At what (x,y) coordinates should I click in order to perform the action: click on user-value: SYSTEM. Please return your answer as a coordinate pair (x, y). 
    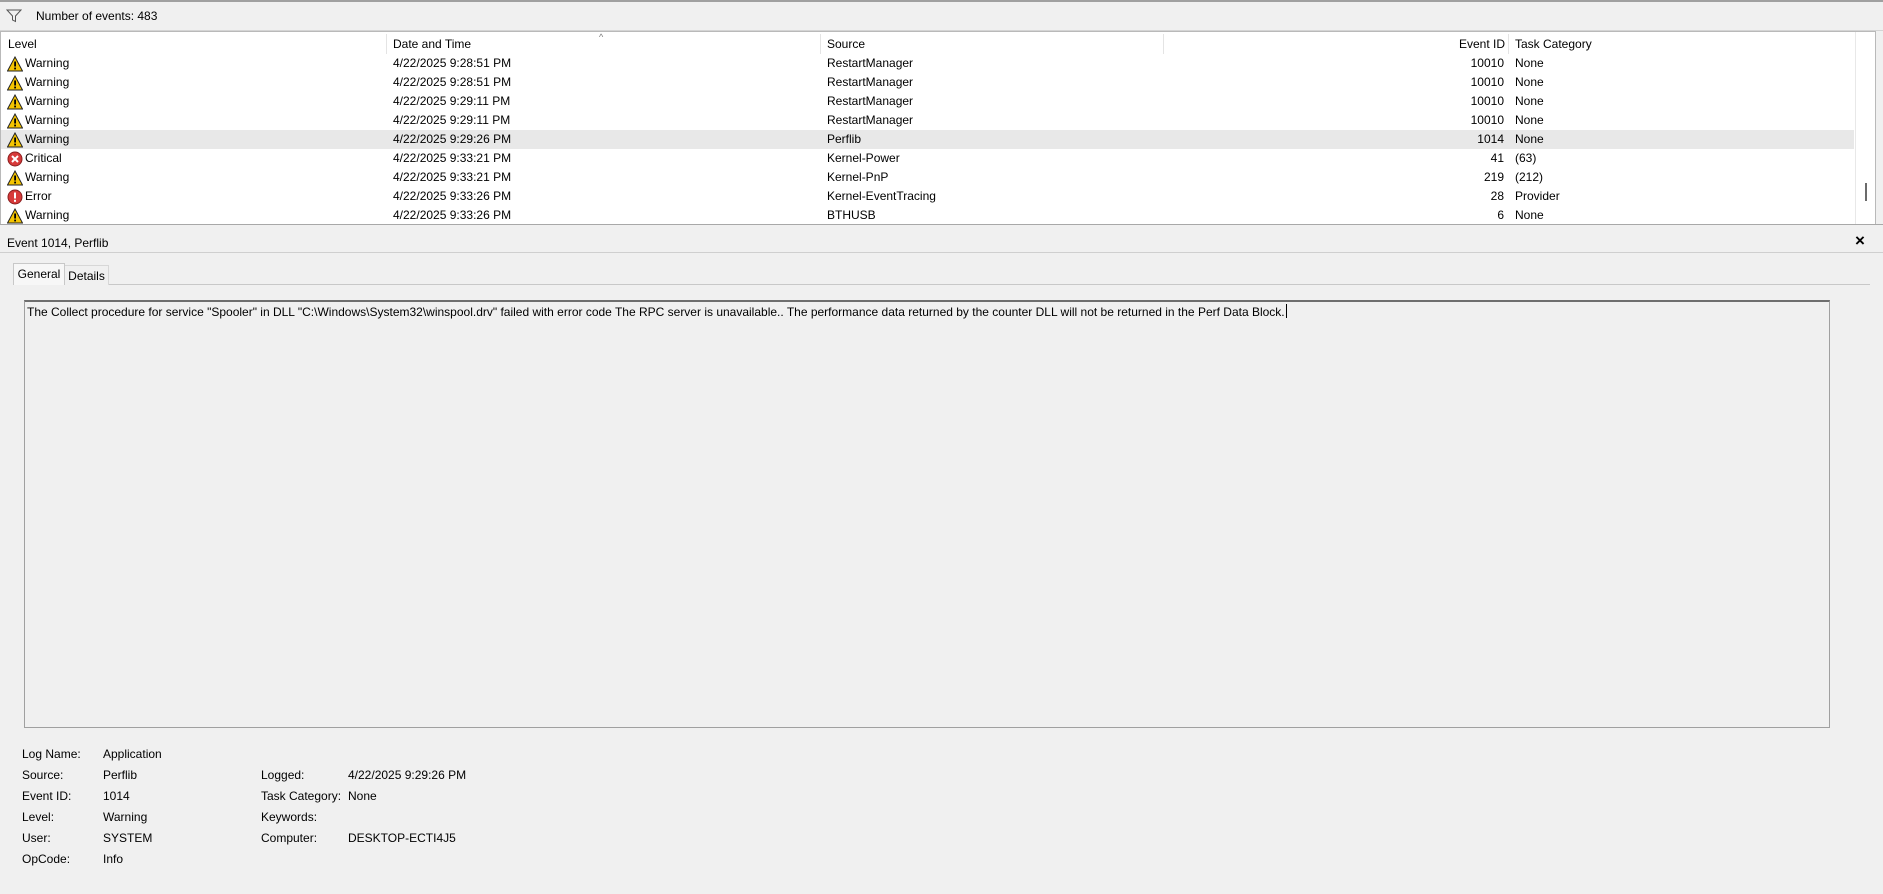
    Looking at the image, I should click on (128, 838).